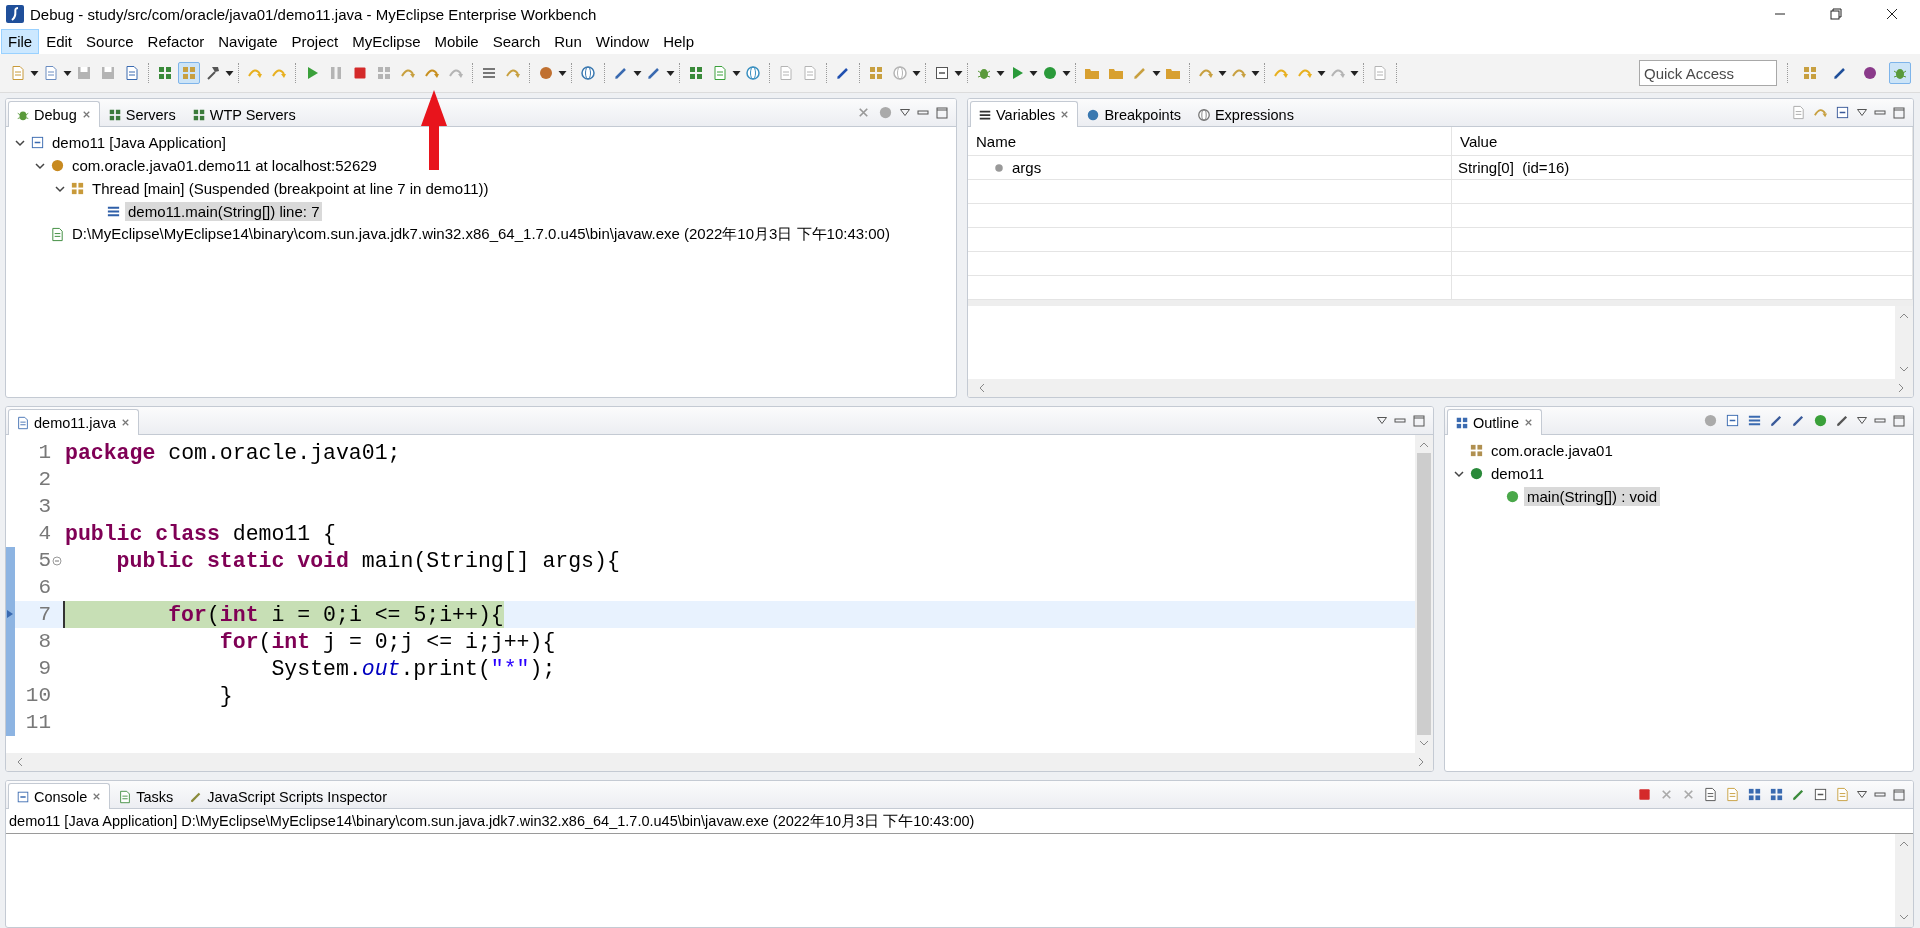  What do you see at coordinates (141, 114) in the screenshot?
I see `view-tab: Servers` at bounding box center [141, 114].